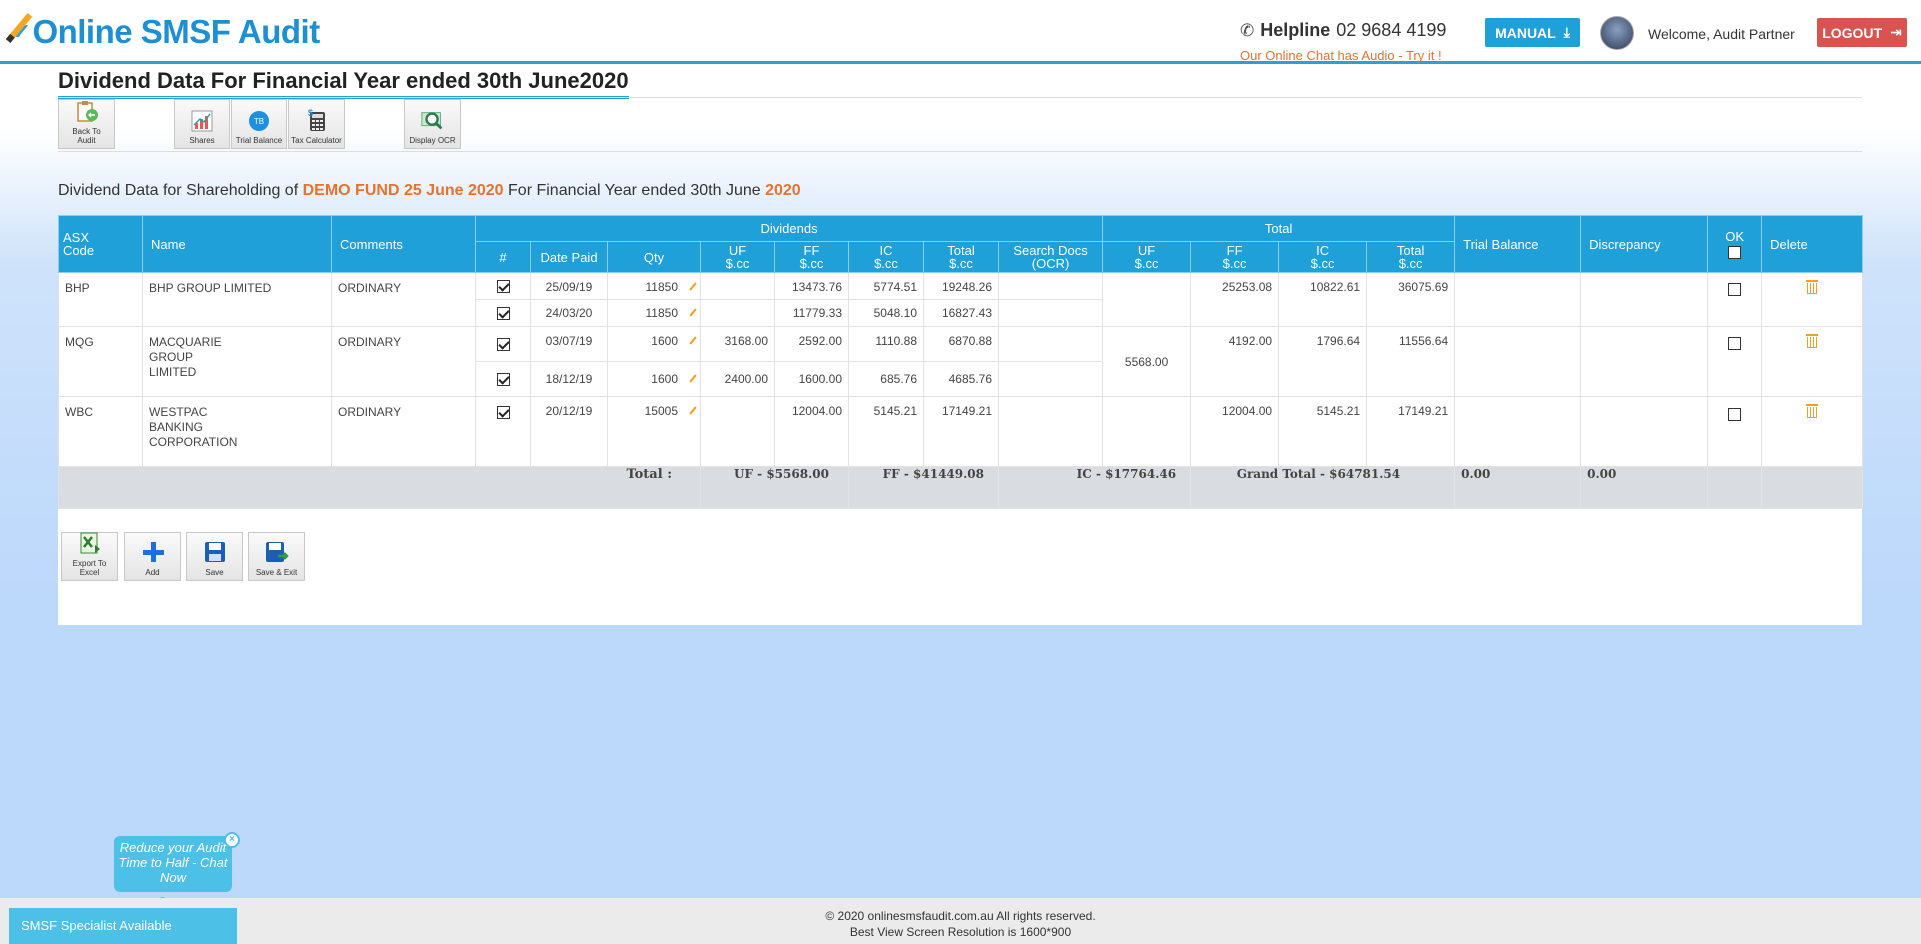 This screenshot has width=1921, height=944. What do you see at coordinates (89, 556) in the screenshot?
I see `export-excel-button: Export To Excel` at bounding box center [89, 556].